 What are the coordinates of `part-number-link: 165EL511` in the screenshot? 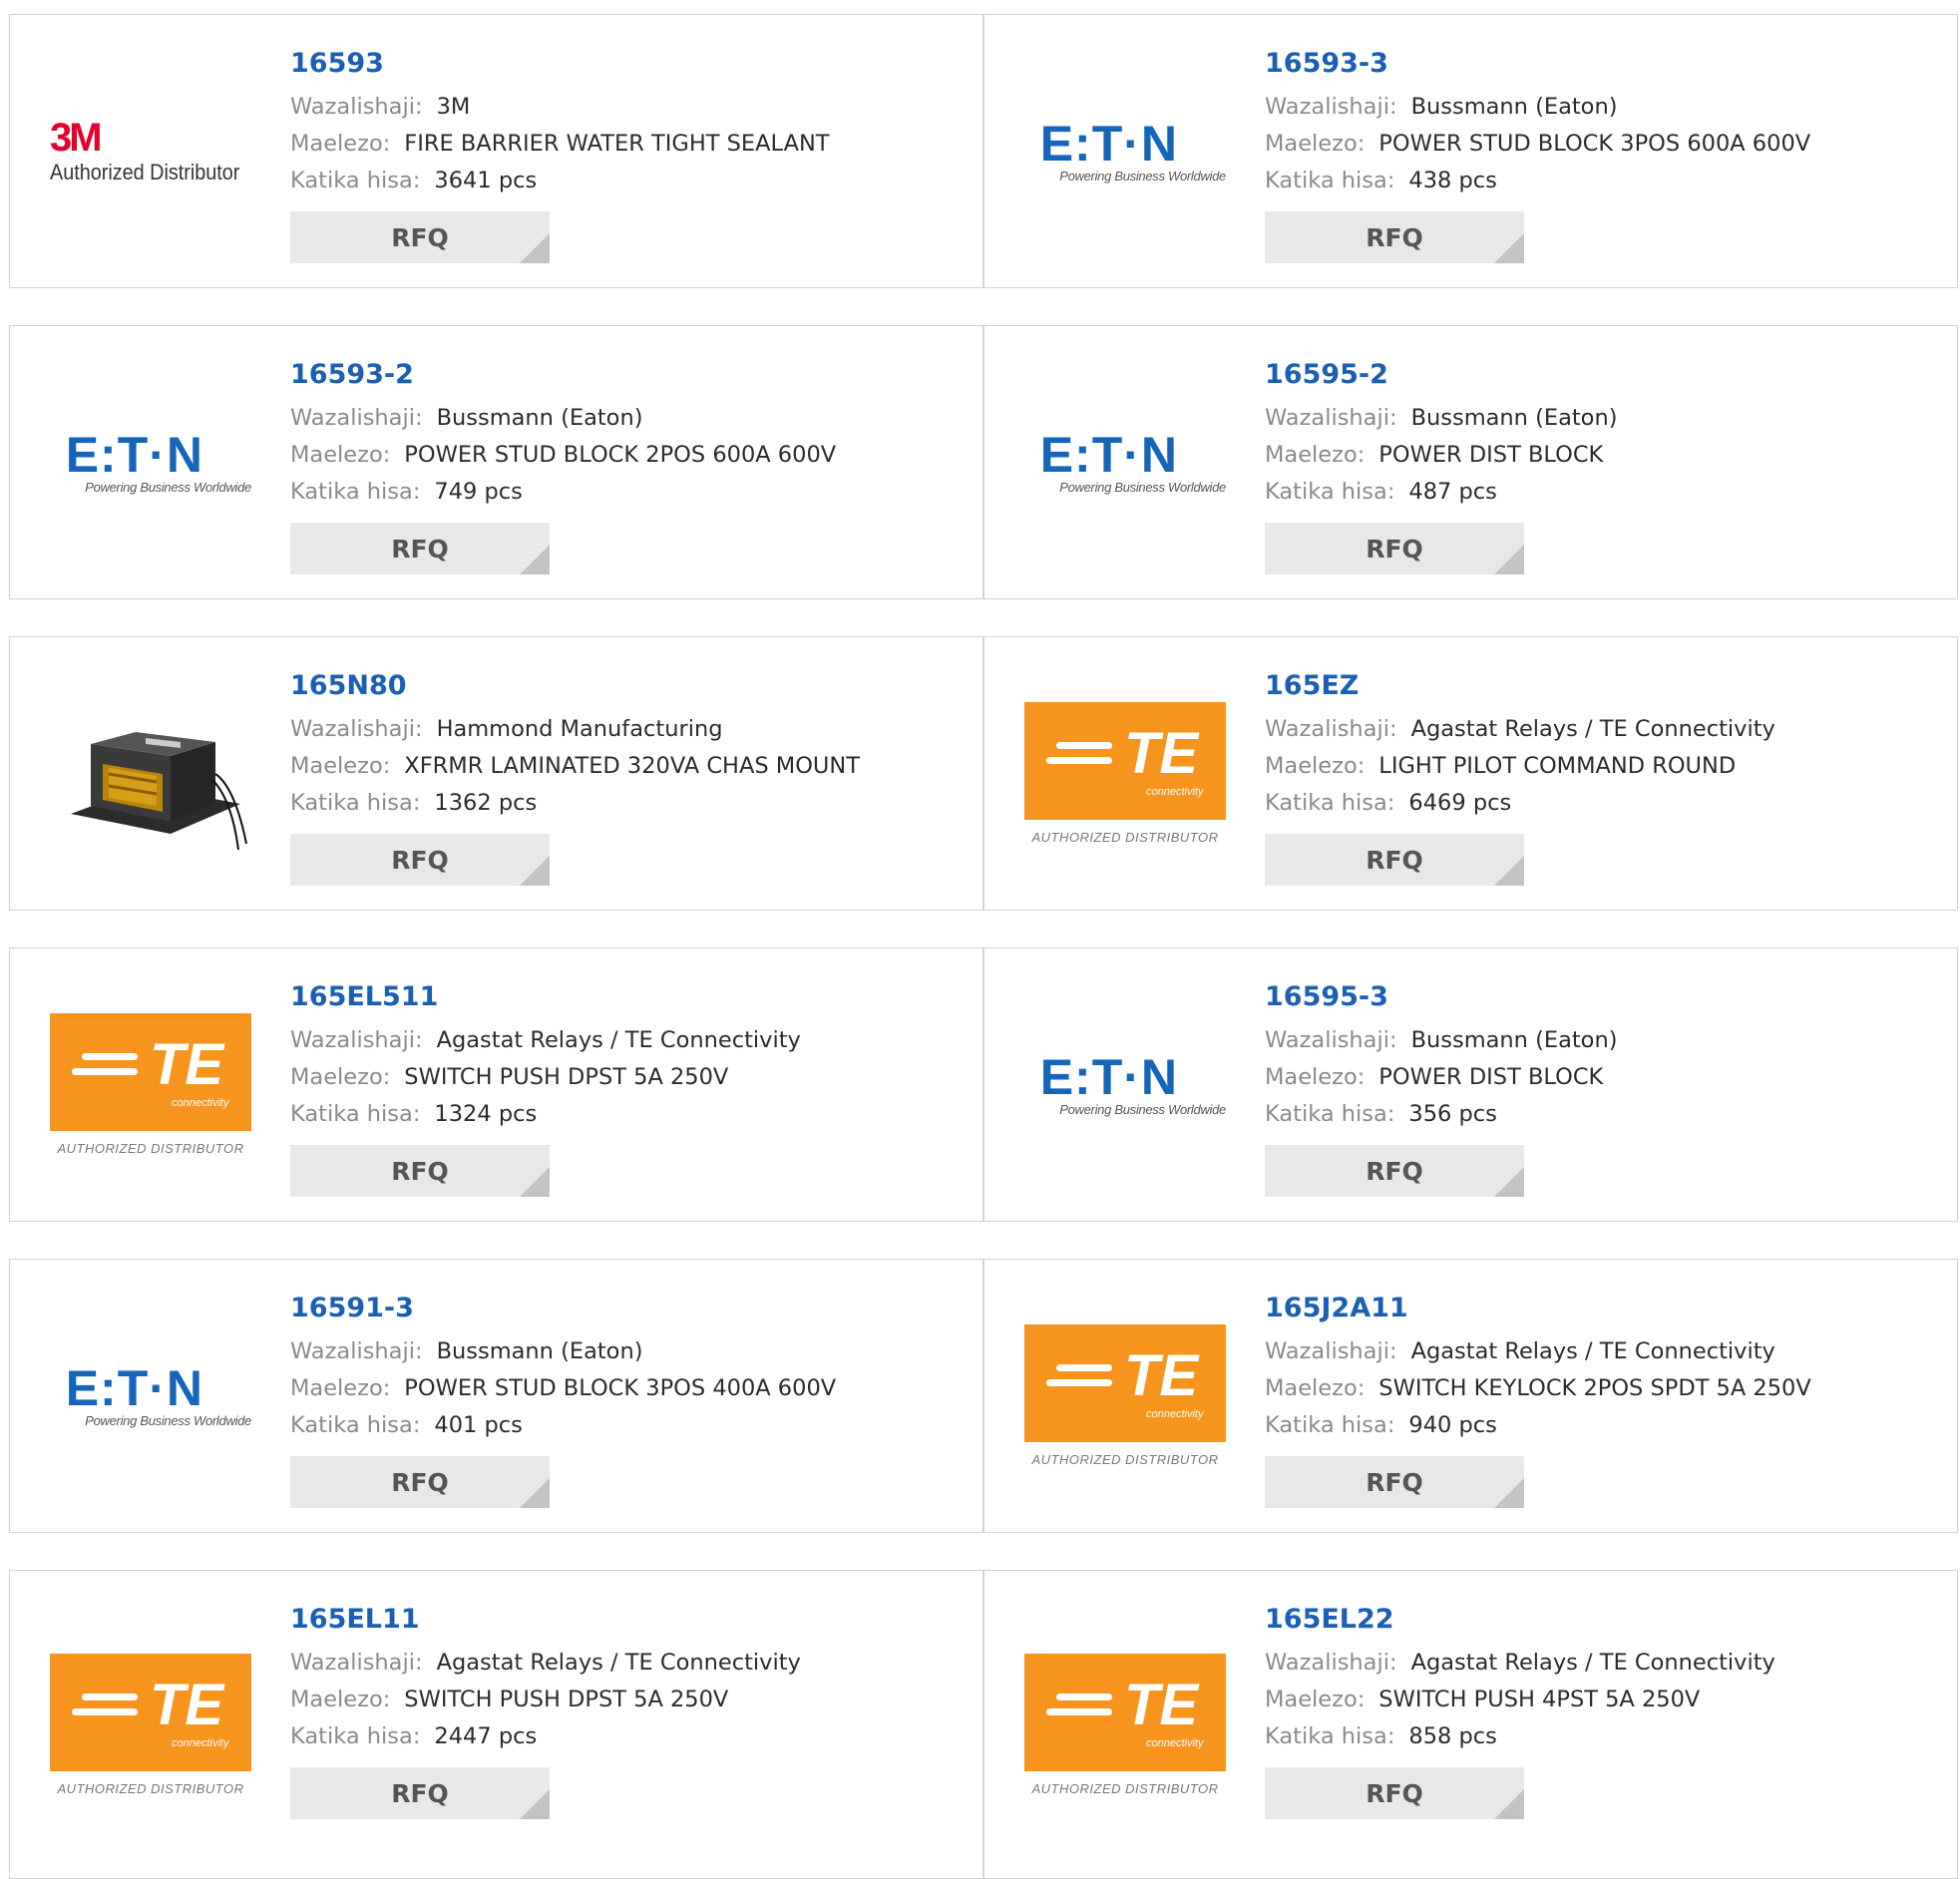 It's located at (546, 997).